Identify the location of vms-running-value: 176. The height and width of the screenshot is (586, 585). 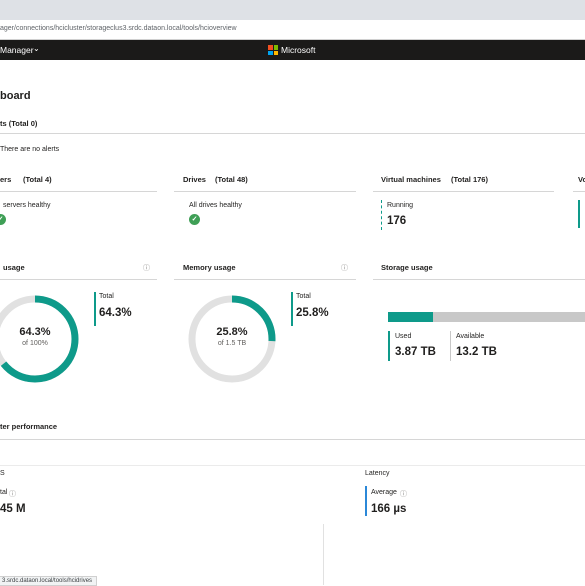
(397, 221).